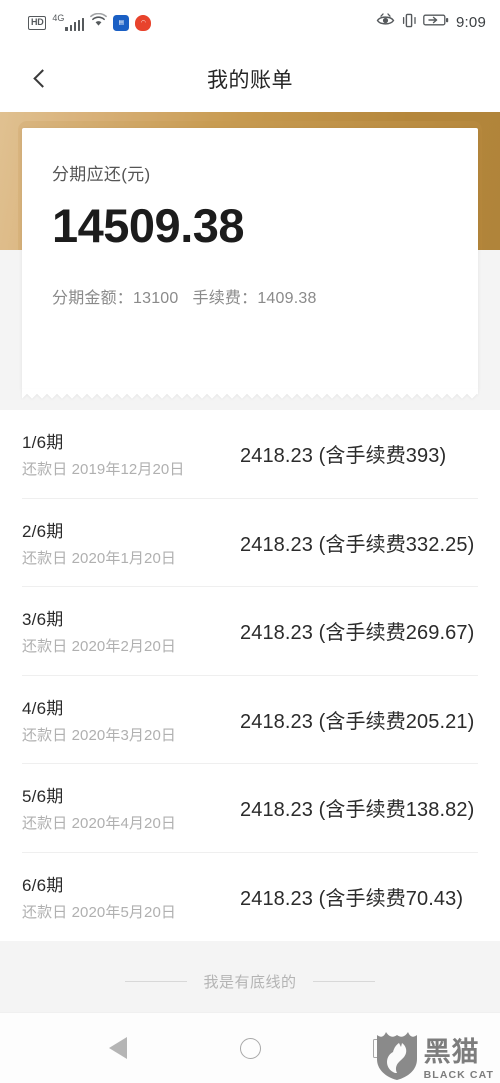 This screenshot has height=1083, width=500. What do you see at coordinates (103, 470) in the screenshot?
I see `installment-due-date: 还款日 2019年12月20日` at bounding box center [103, 470].